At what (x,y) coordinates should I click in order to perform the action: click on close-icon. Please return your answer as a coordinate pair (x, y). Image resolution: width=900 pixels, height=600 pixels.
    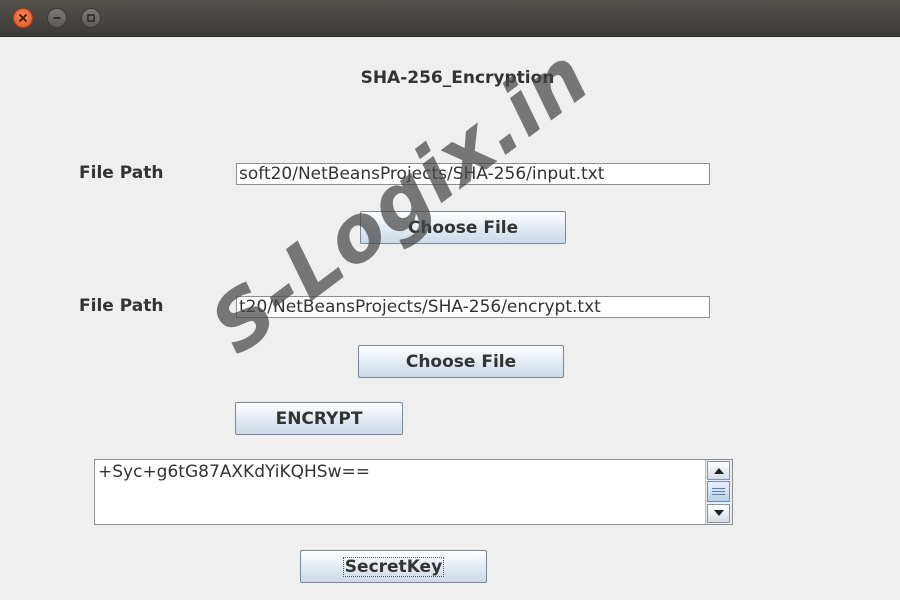
    Looking at the image, I should click on (23, 18).